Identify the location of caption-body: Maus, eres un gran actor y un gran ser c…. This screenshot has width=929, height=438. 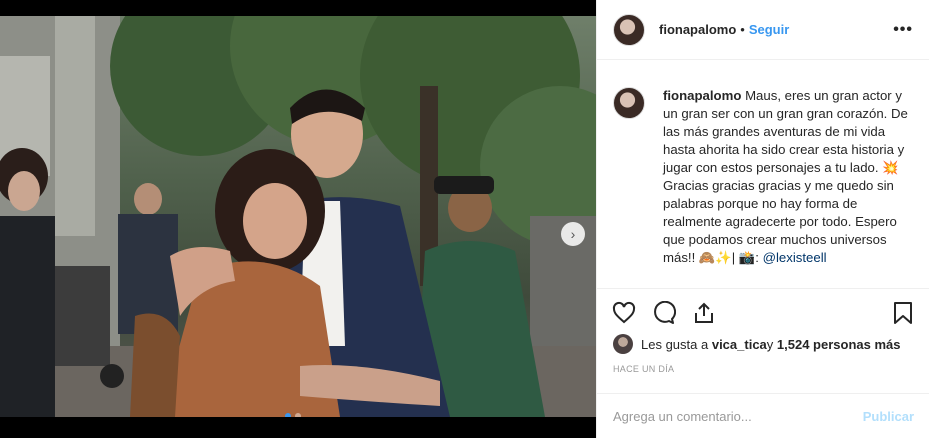
(785, 176).